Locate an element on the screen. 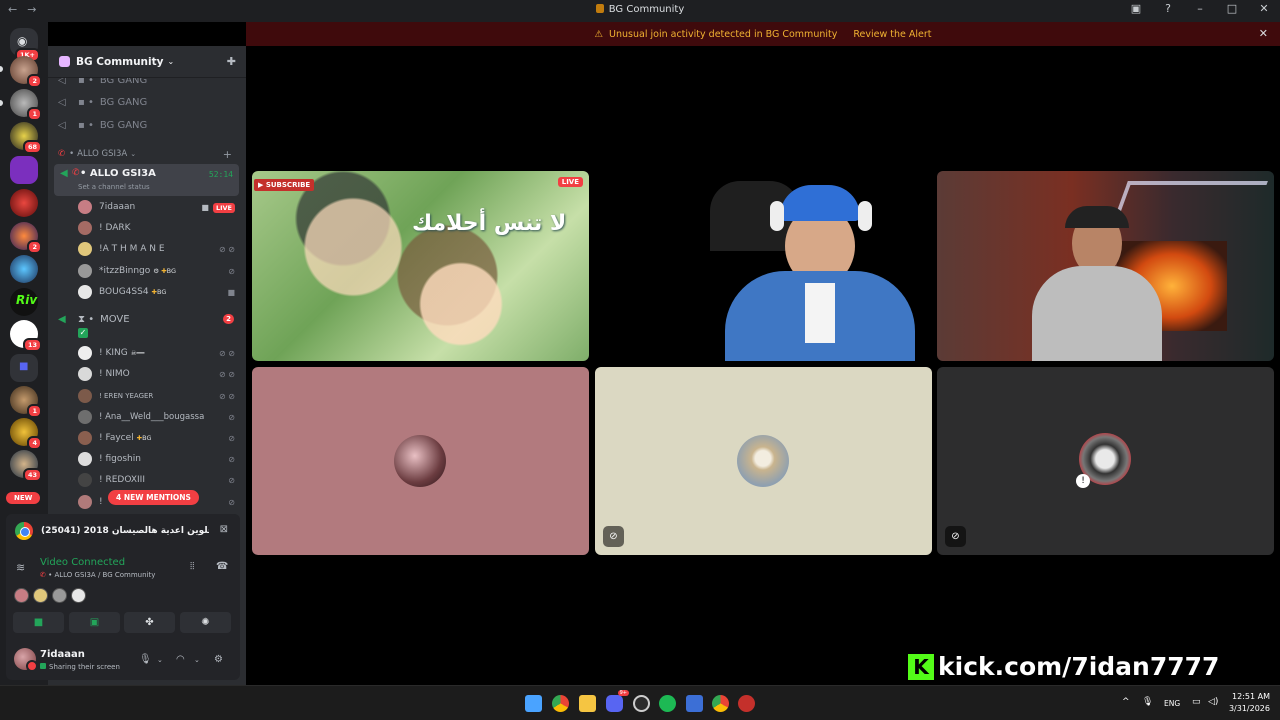 Image resolution: width=1280 pixels, height=720 pixels. voice-user: ! EREN YEAGER ⊘ ⊘ is located at coordinates (158, 396).